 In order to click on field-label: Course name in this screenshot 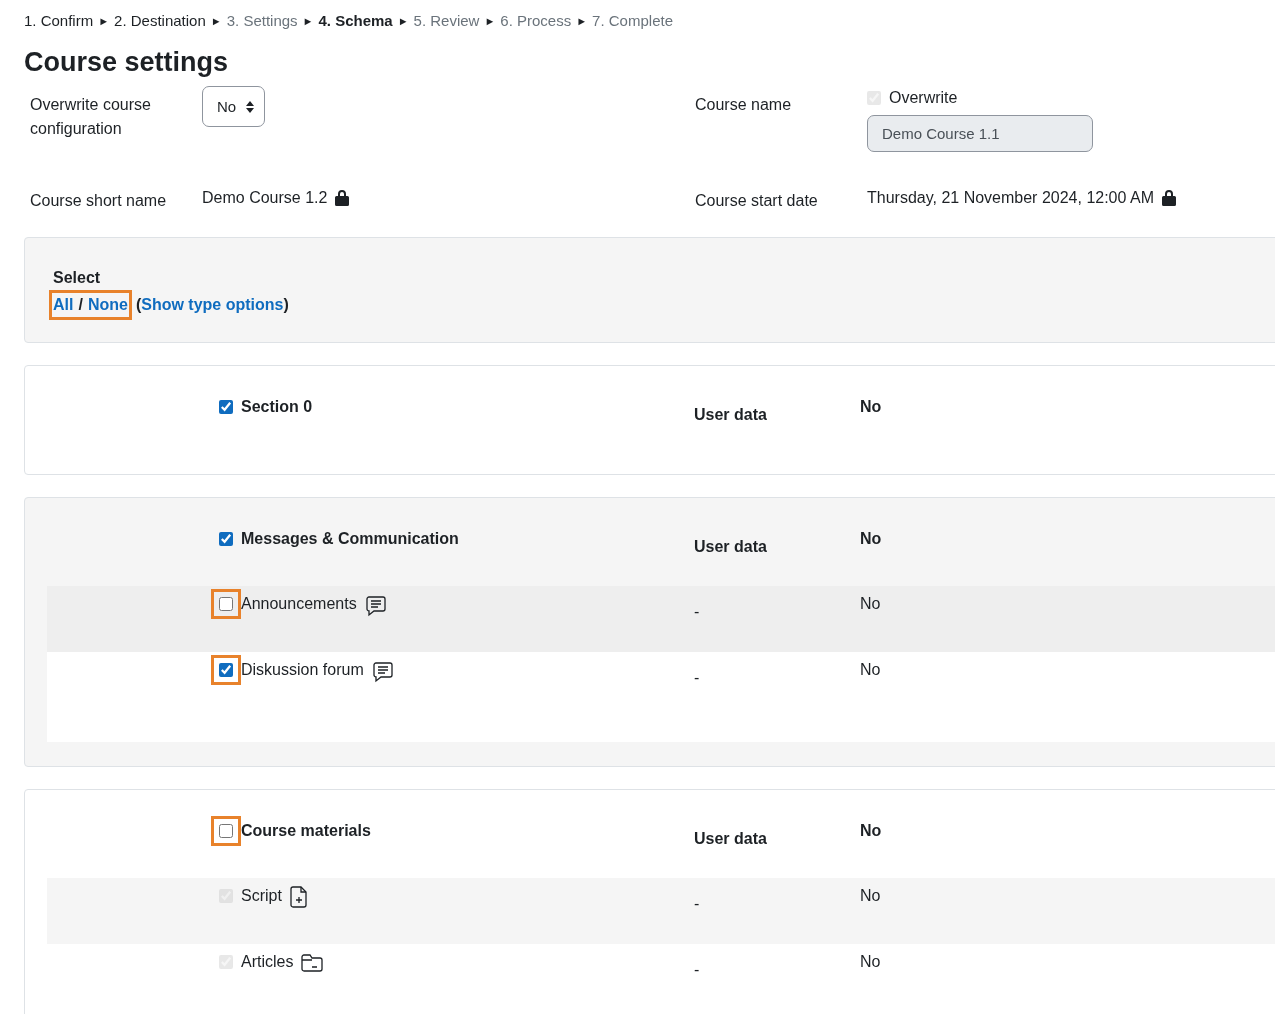, I will do `click(744, 105)`.